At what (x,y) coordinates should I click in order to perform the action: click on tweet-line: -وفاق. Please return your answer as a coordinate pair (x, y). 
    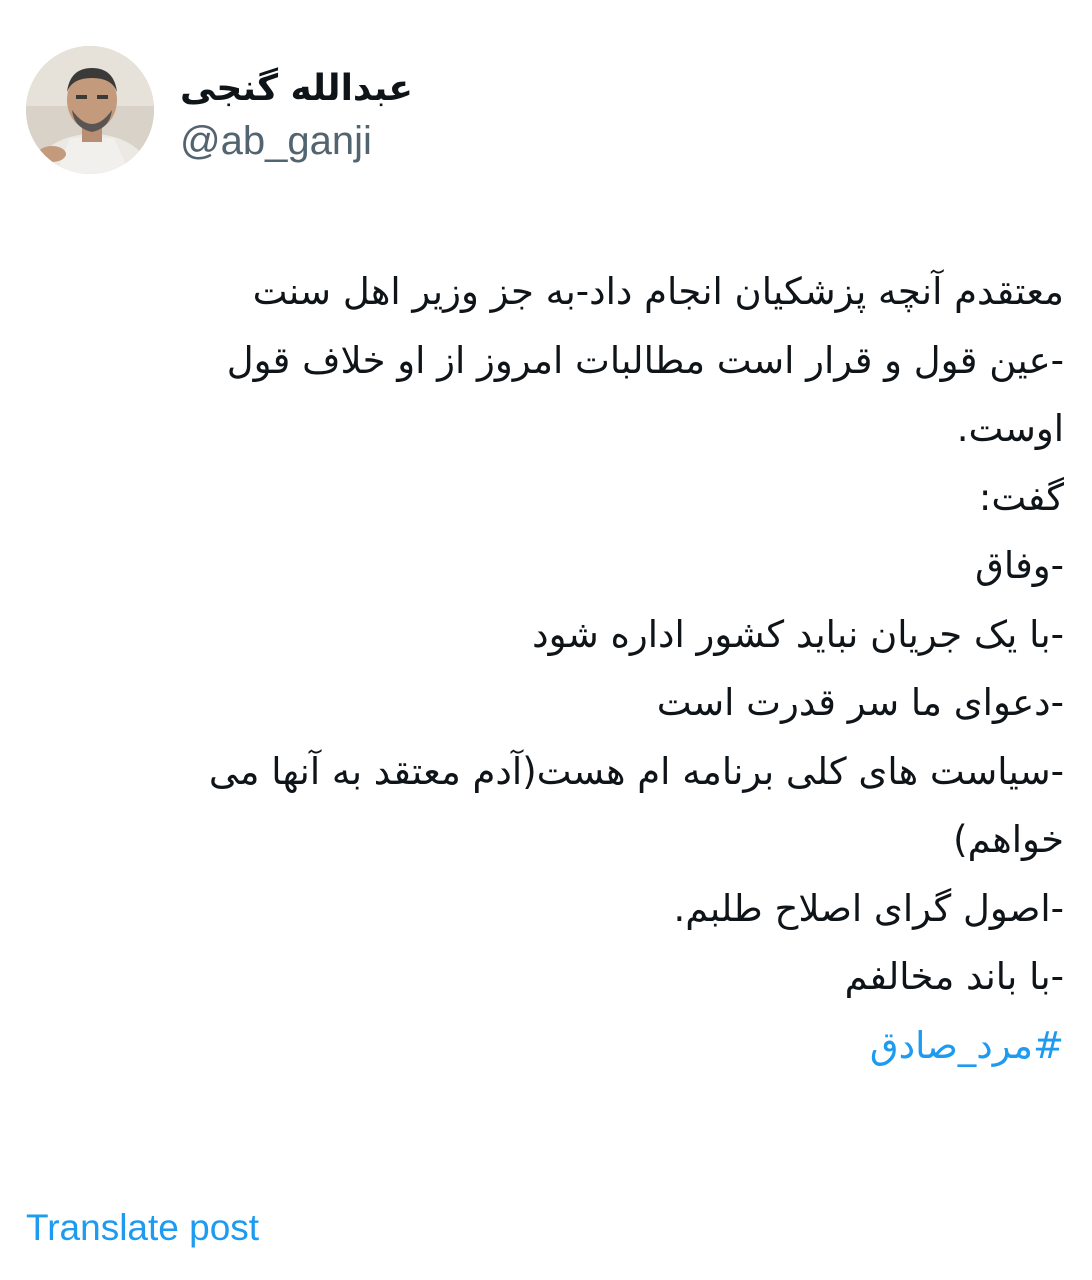
    Looking at the image, I should click on (1019, 565).